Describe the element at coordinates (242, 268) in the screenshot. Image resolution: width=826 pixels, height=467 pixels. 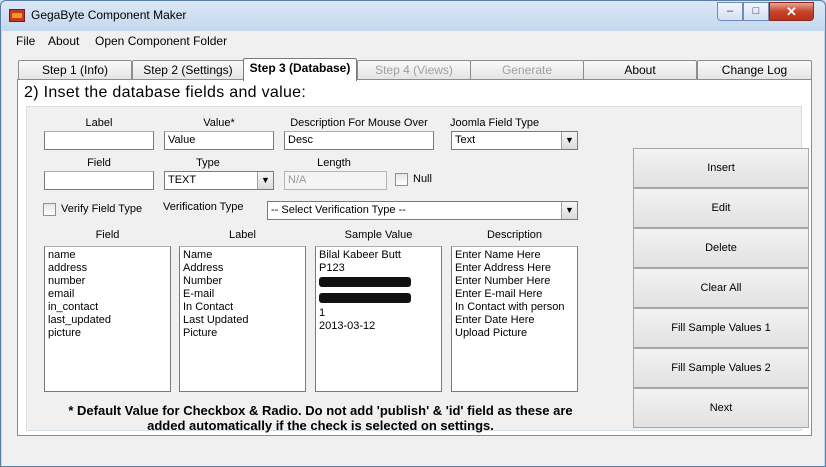
I see `list-item: Address` at that location.